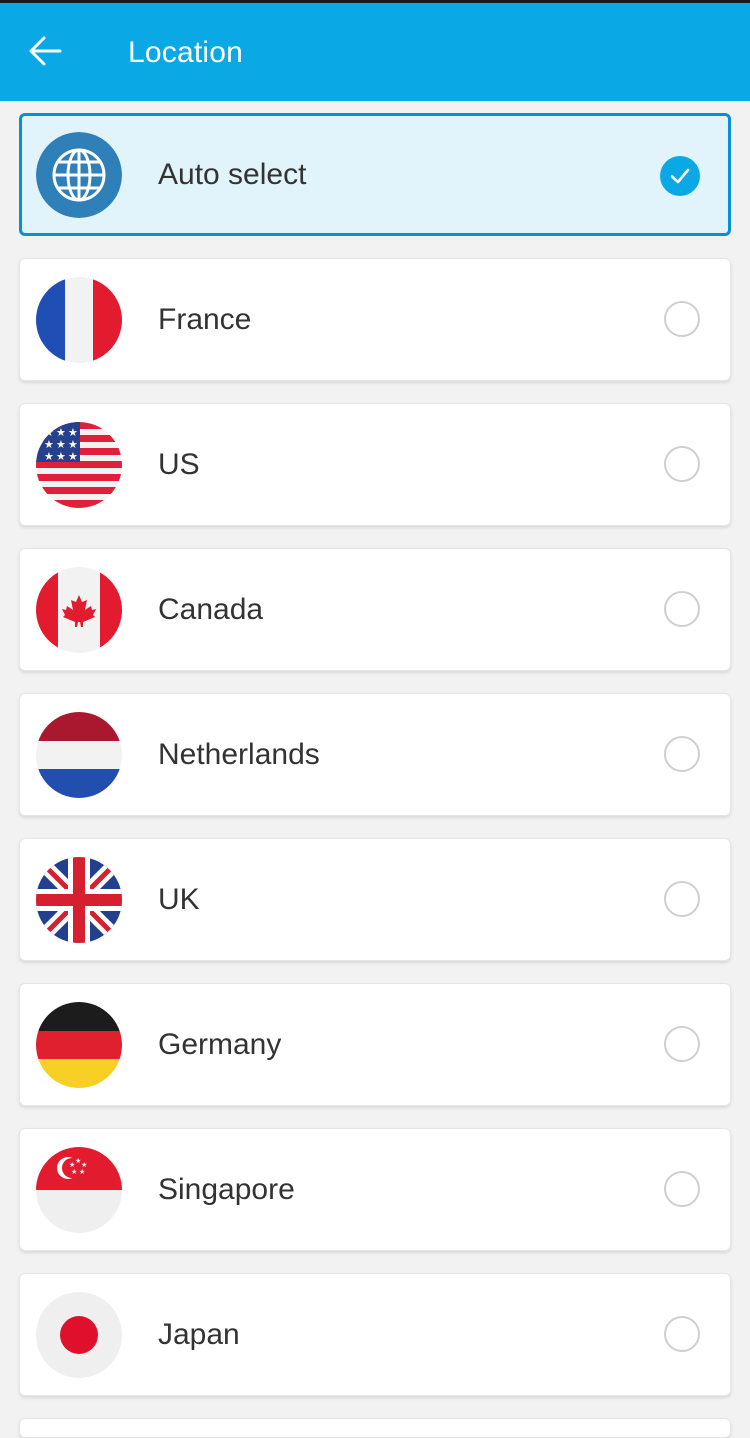 The image size is (750, 1438). I want to click on location-name: Singapore, so click(226, 1189).